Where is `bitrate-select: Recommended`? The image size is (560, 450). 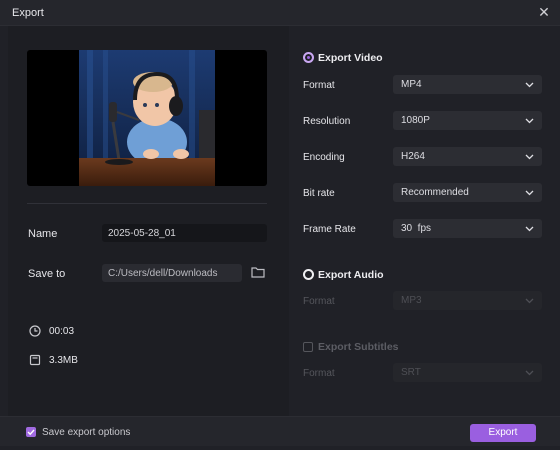
bitrate-select: Recommended is located at coordinates (467, 192).